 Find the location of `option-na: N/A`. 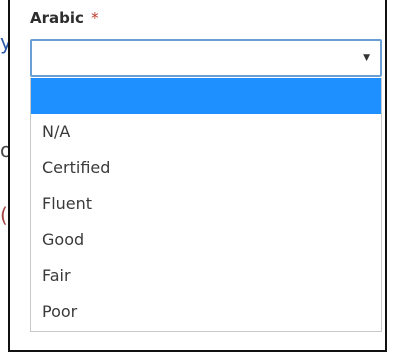

option-na: N/A is located at coordinates (206, 132).